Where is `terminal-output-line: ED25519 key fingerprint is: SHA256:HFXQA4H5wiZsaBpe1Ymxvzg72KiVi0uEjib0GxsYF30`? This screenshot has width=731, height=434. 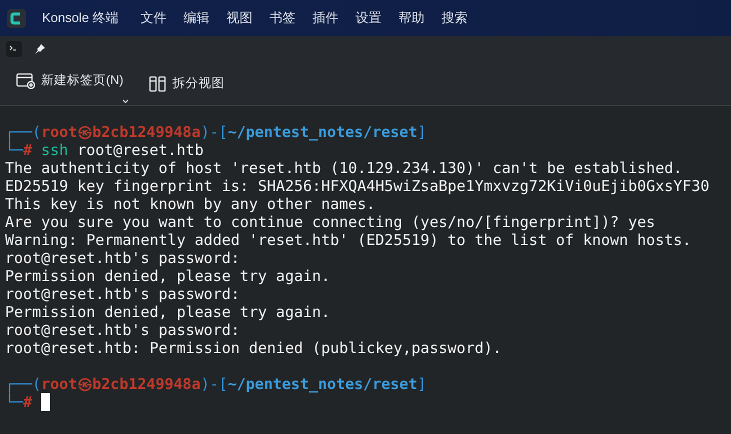
terminal-output-line: ED25519 key fingerprint is: SHA256:HFXQA4H5wiZsaBpe1Ymxvzg72KiVi0uEjib0GxsYF30 is located at coordinates (357, 186).